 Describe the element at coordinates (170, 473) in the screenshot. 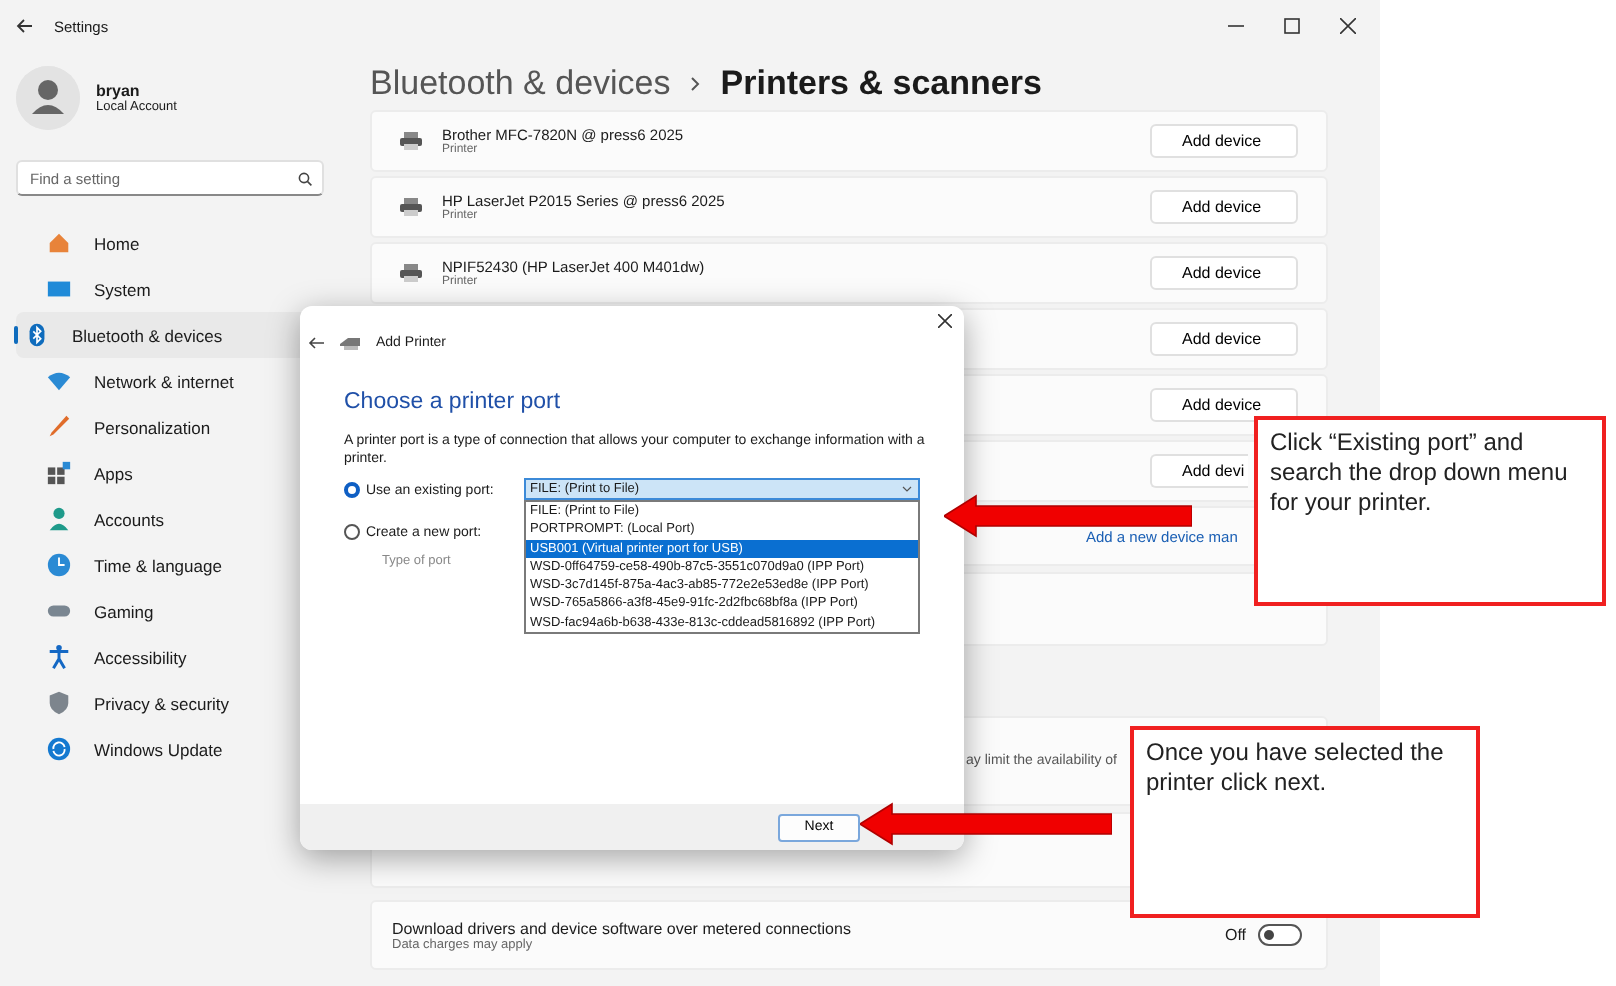

I see `nav-item: Apps` at that location.